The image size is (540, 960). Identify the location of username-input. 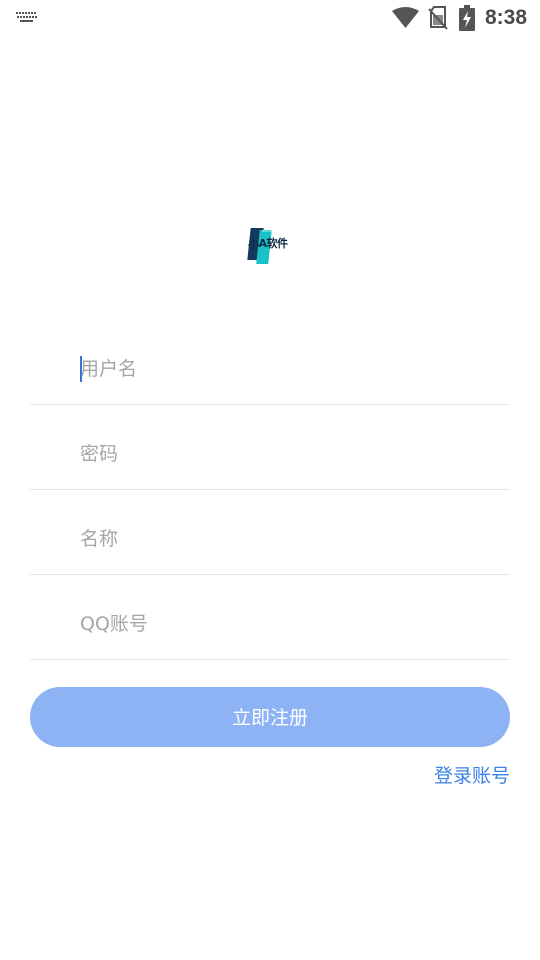
(290, 369).